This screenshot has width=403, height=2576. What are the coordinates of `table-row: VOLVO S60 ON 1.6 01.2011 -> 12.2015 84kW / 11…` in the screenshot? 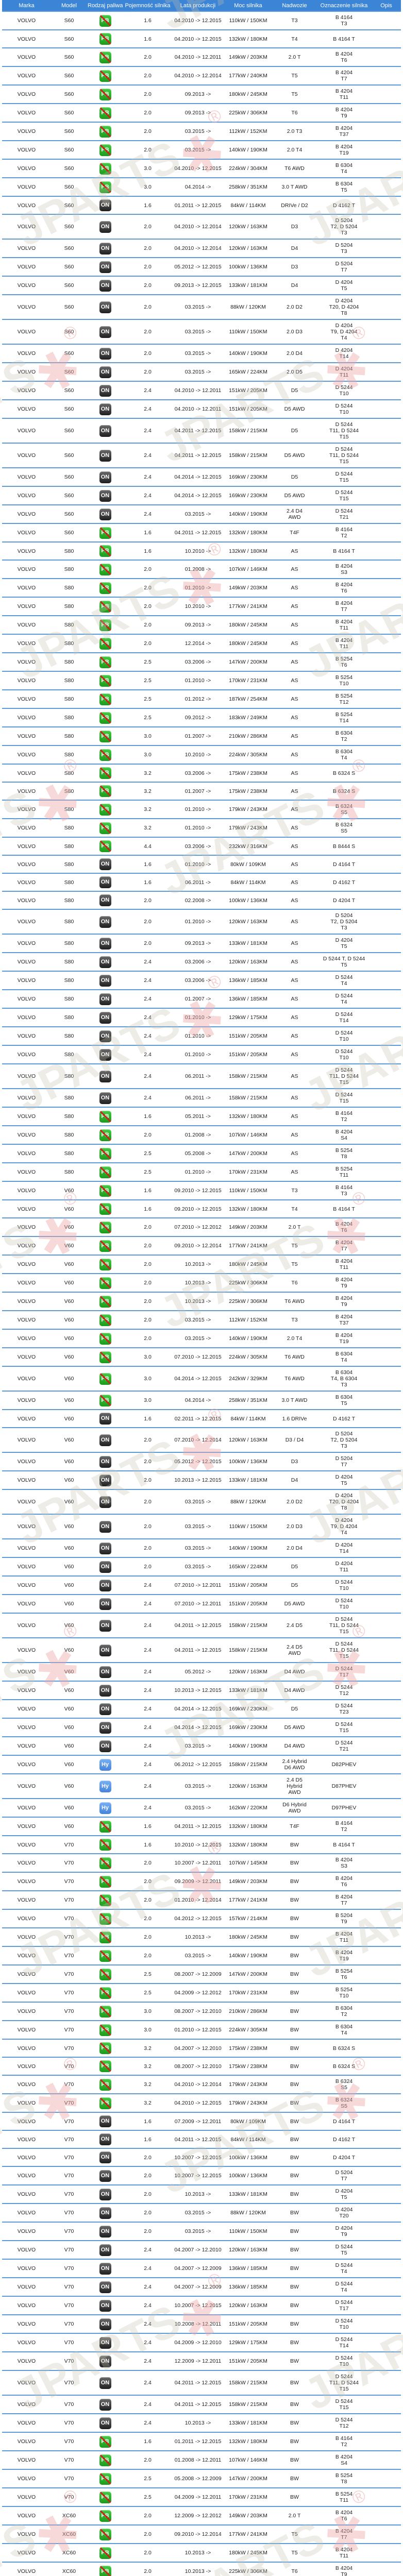 It's located at (202, 205).